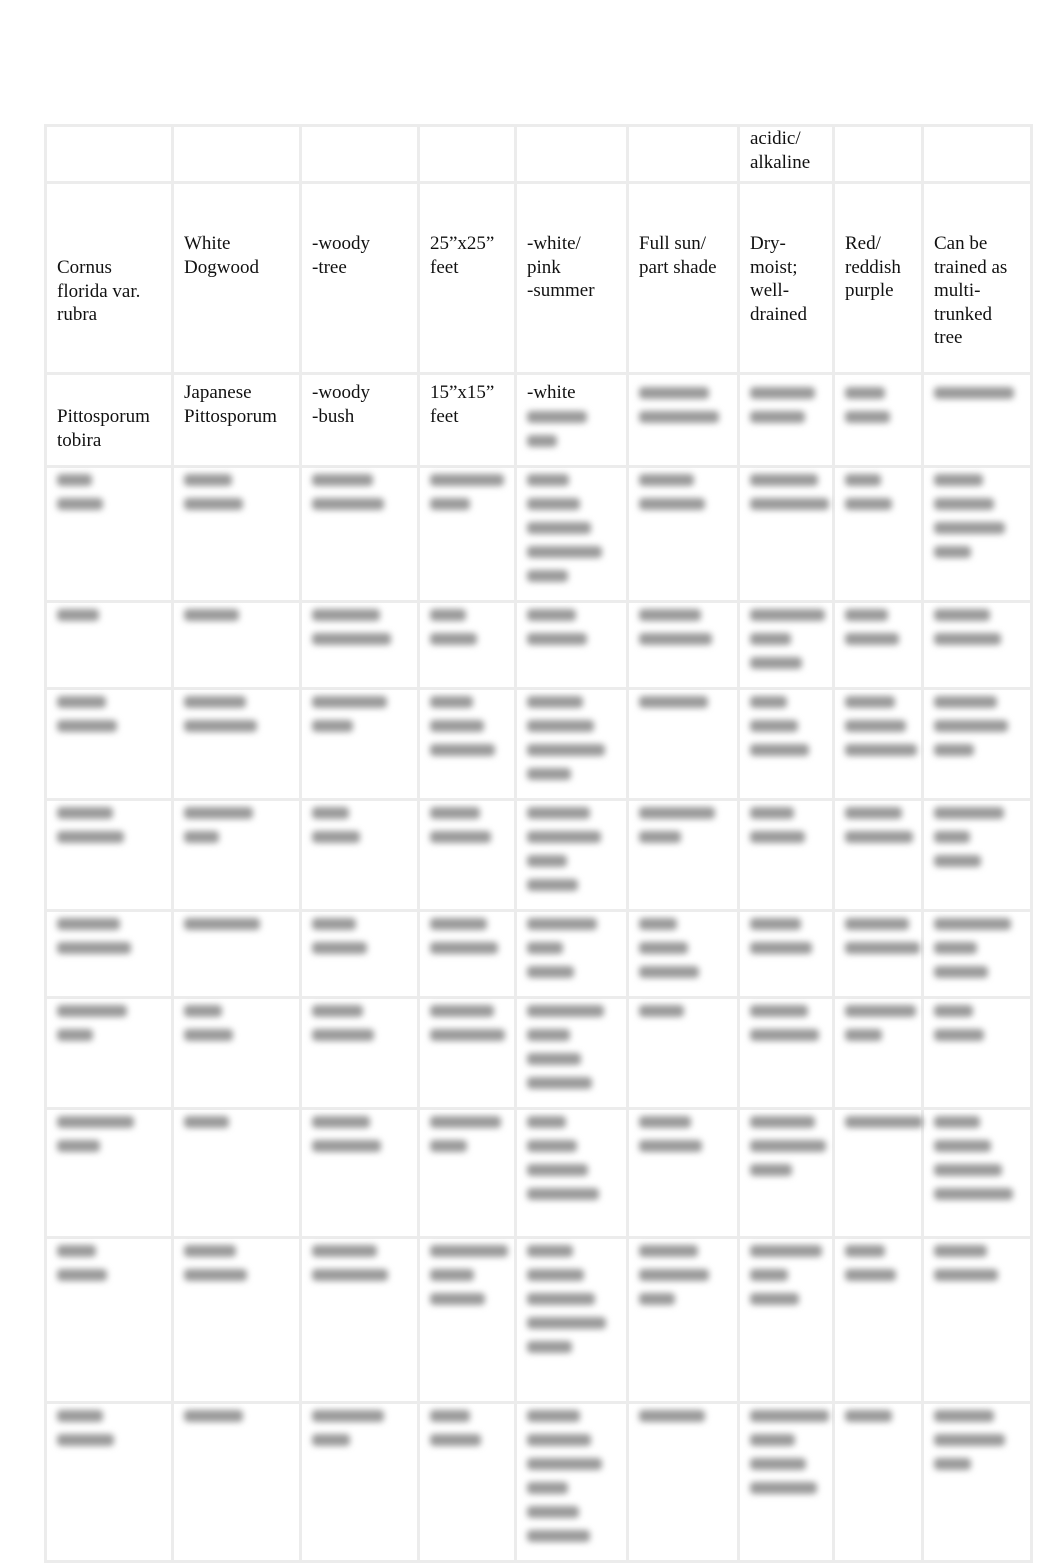 Image resolution: width=1062 pixels, height=1563 pixels. What do you see at coordinates (109, 420) in the screenshot?
I see `scientific-name-cell: Pittosporum tobira` at bounding box center [109, 420].